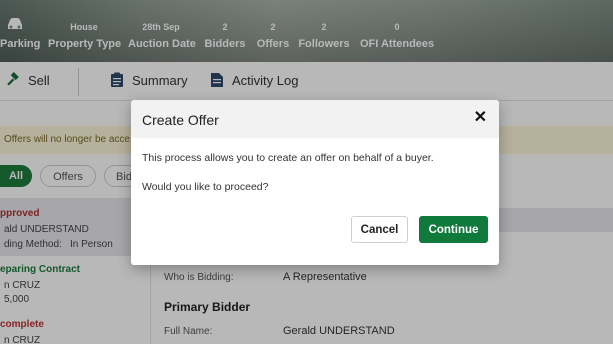 The height and width of the screenshot is (346, 613). I want to click on close-icon: ✕, so click(480, 118).